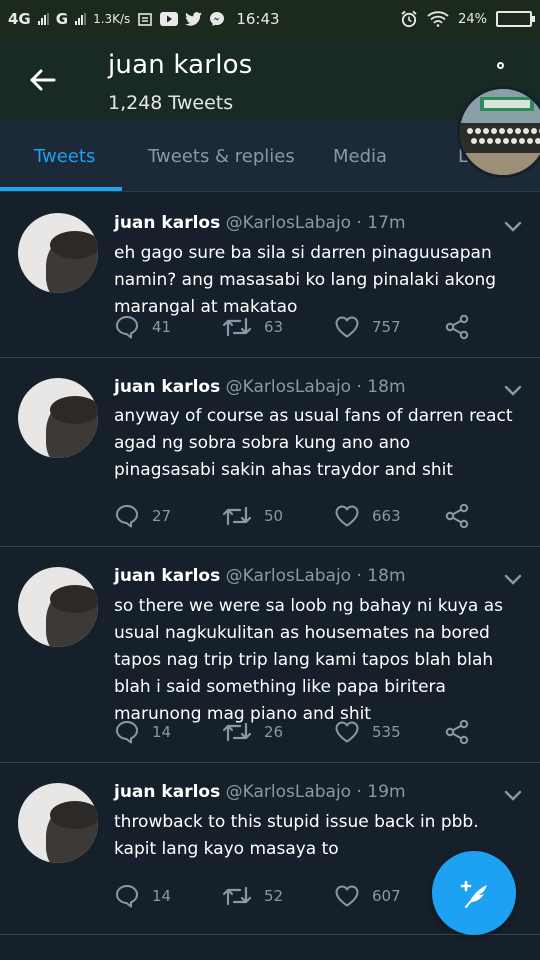 Image resolution: width=540 pixels, height=960 pixels. Describe the element at coordinates (367, 327) in the screenshot. I see `like-button: 757` at that location.